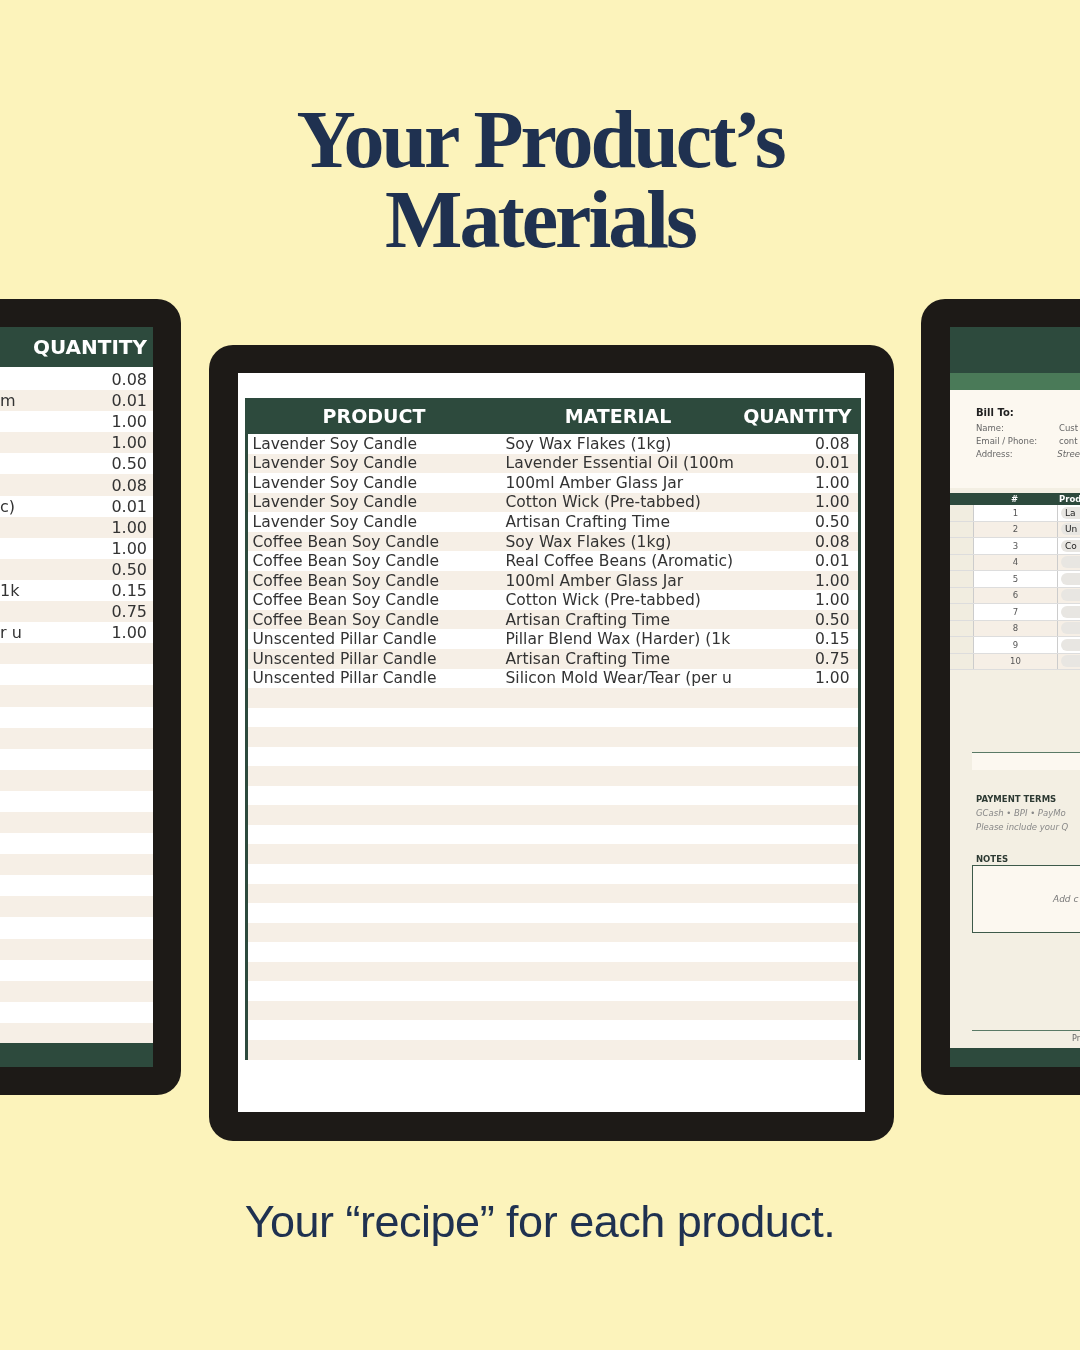 Image resolution: width=1080 pixels, height=1350 pixels. What do you see at coordinates (1015, 661) in the screenshot?
I see `table-cell: 10` at bounding box center [1015, 661].